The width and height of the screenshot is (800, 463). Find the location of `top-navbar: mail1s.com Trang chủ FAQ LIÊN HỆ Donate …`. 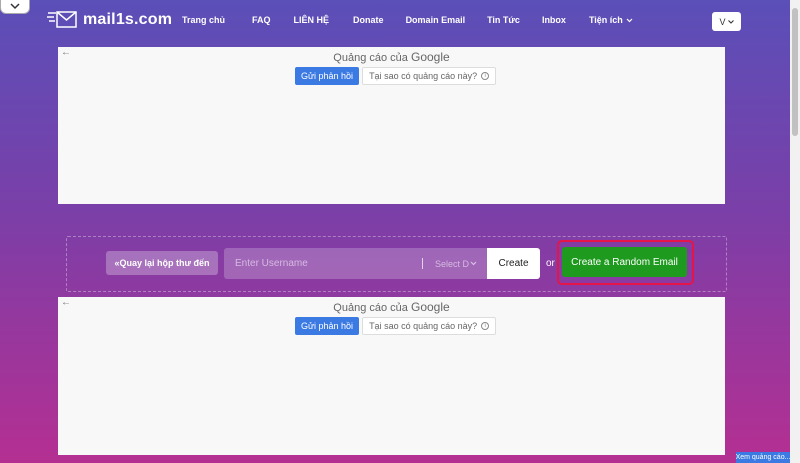

top-navbar: mail1s.com Trang chủ FAQ LIÊN HỆ Donate … is located at coordinates (395, 21).